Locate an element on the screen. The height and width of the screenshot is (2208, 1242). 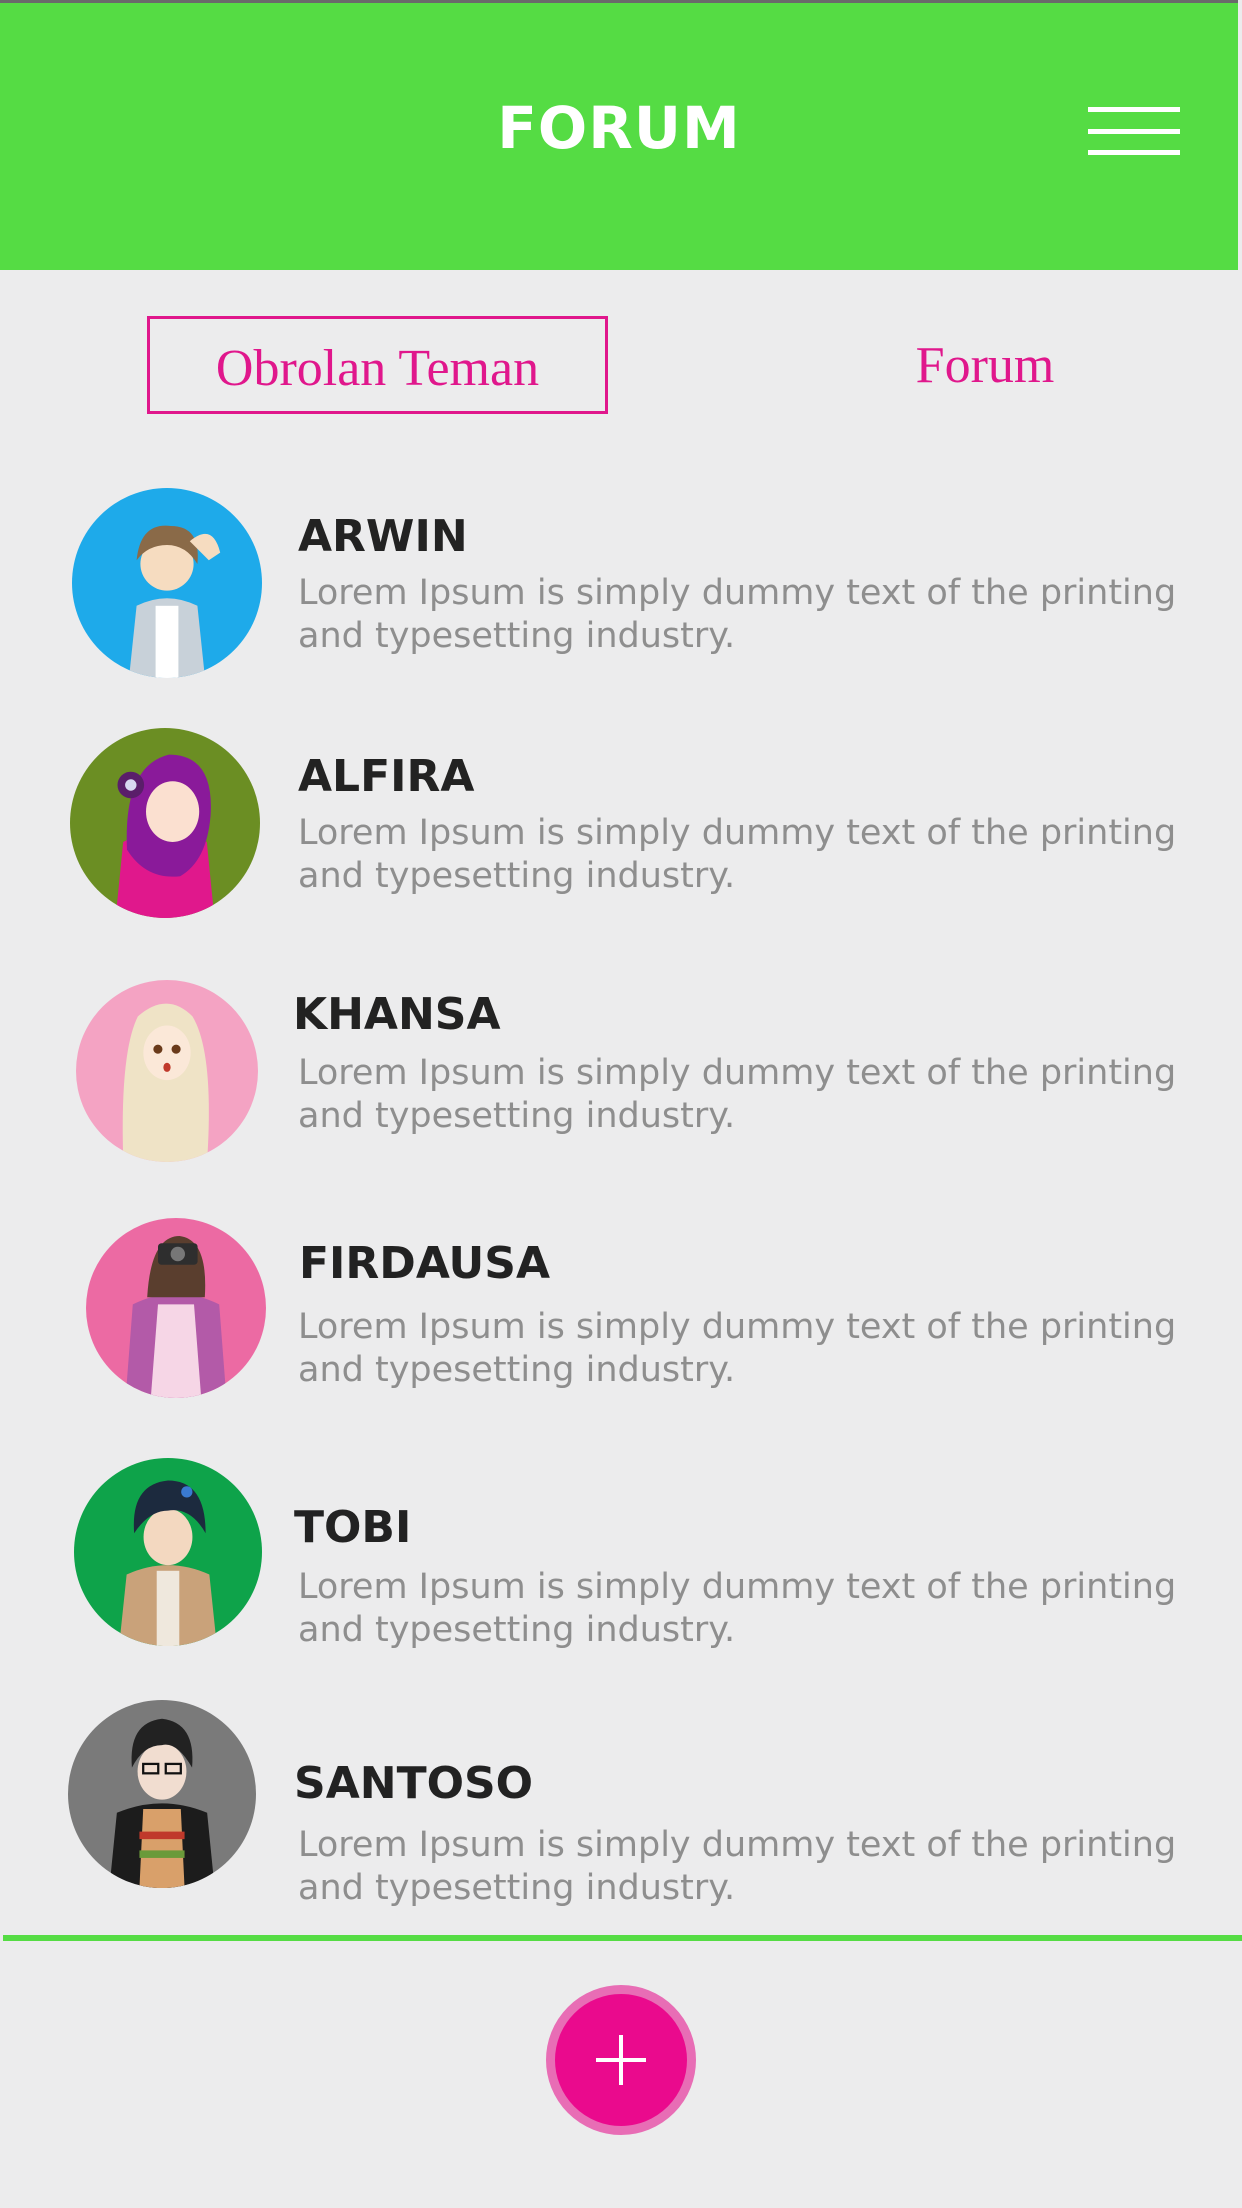
hamburger-menu-icon is located at coordinates (1134, 132).